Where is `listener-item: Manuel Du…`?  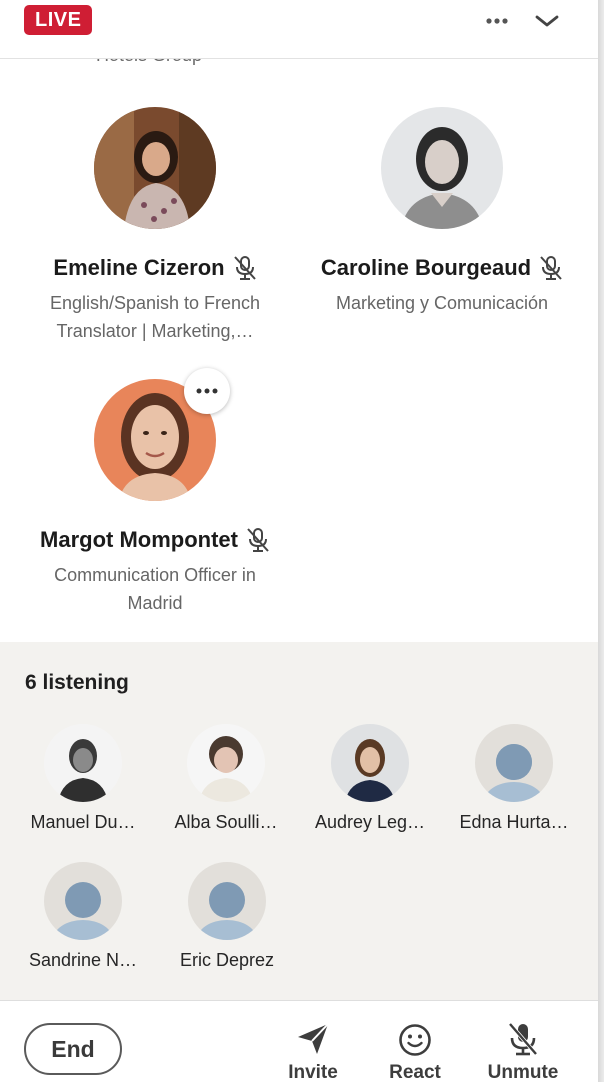
listener-item: Manuel Du… is located at coordinates (83, 778).